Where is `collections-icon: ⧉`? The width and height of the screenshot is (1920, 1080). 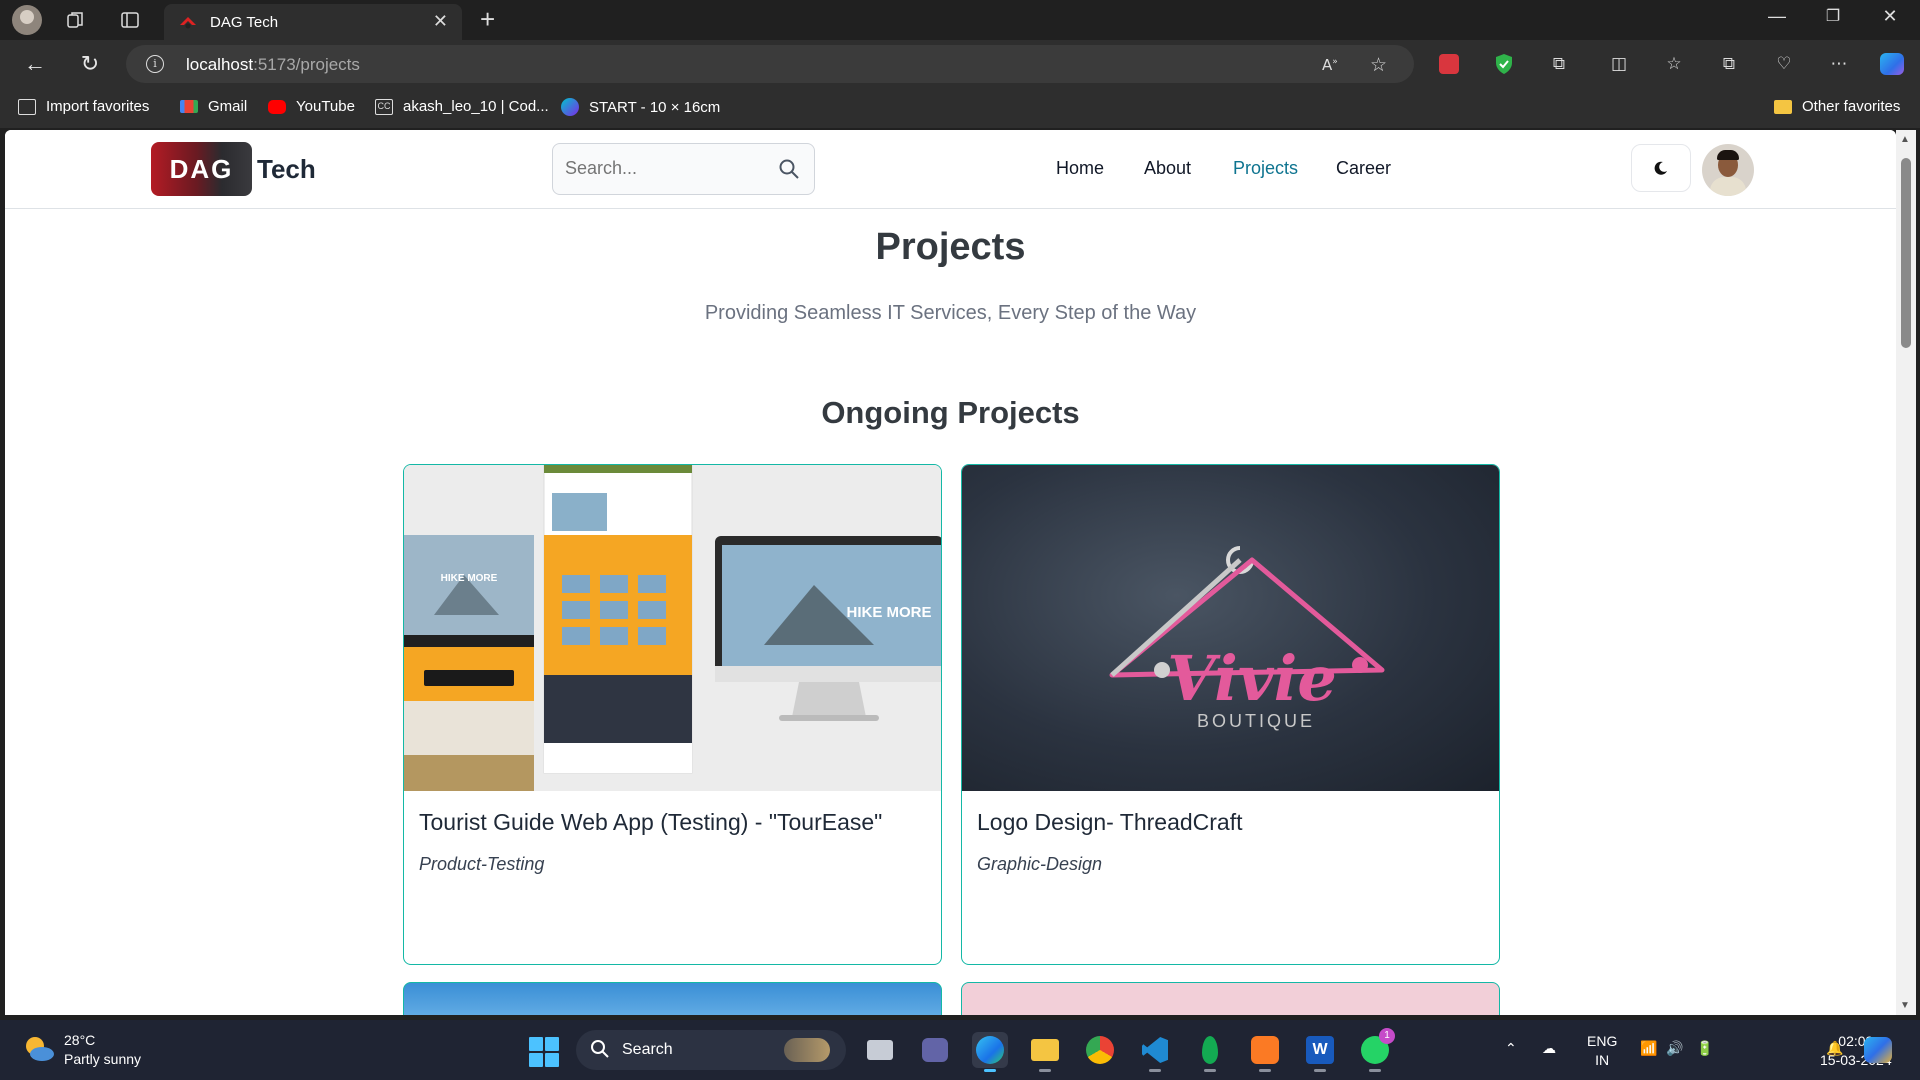 collections-icon: ⧉ is located at coordinates (1729, 64).